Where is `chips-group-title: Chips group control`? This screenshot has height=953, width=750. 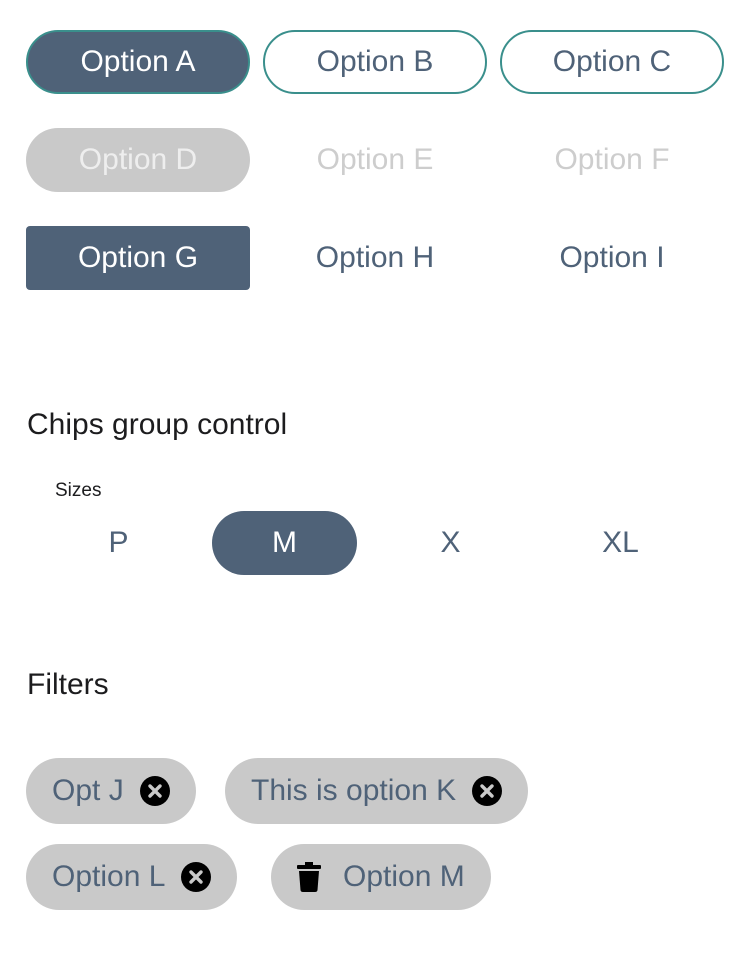
chips-group-title: Chips group control is located at coordinates (157, 424).